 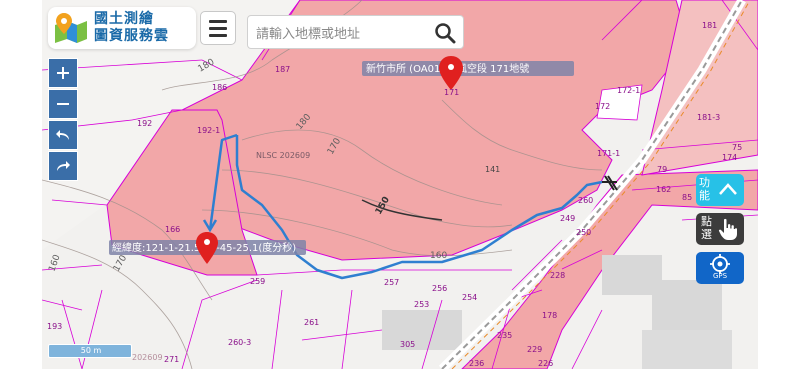 I want to click on parcel-label: 193, so click(x=54, y=326).